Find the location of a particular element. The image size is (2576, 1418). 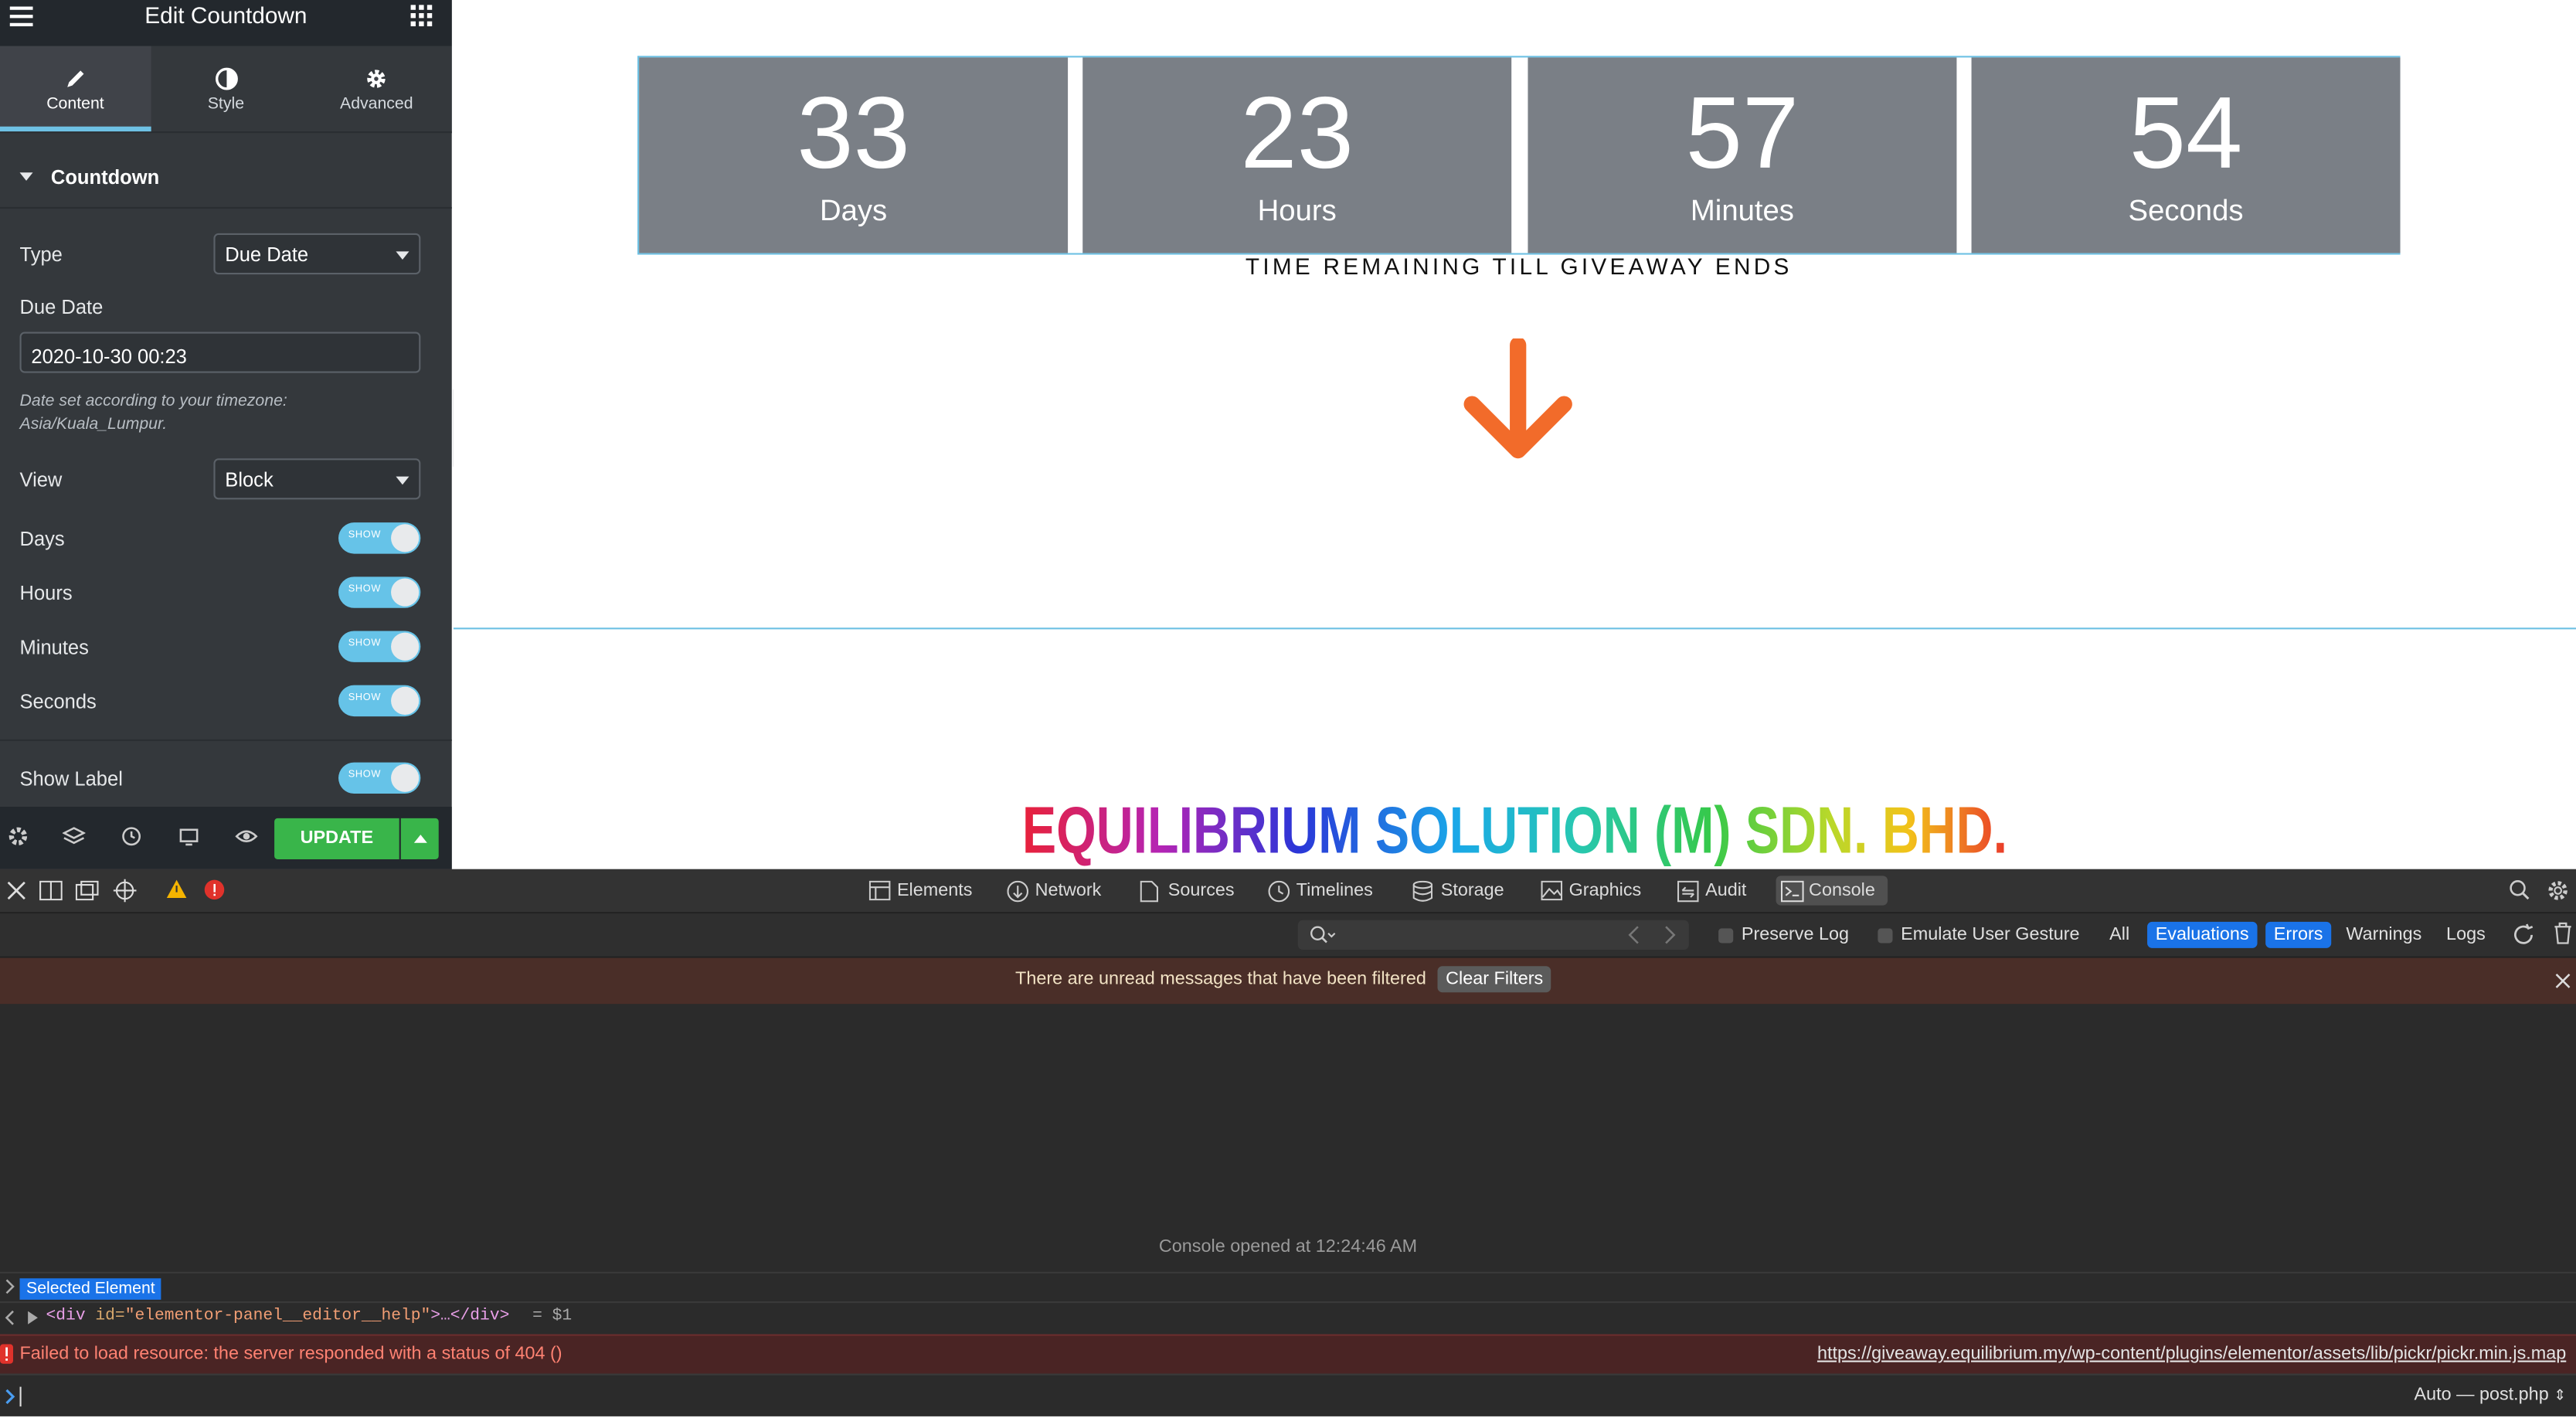

hours-toggle: SHOW is located at coordinates (379, 592).